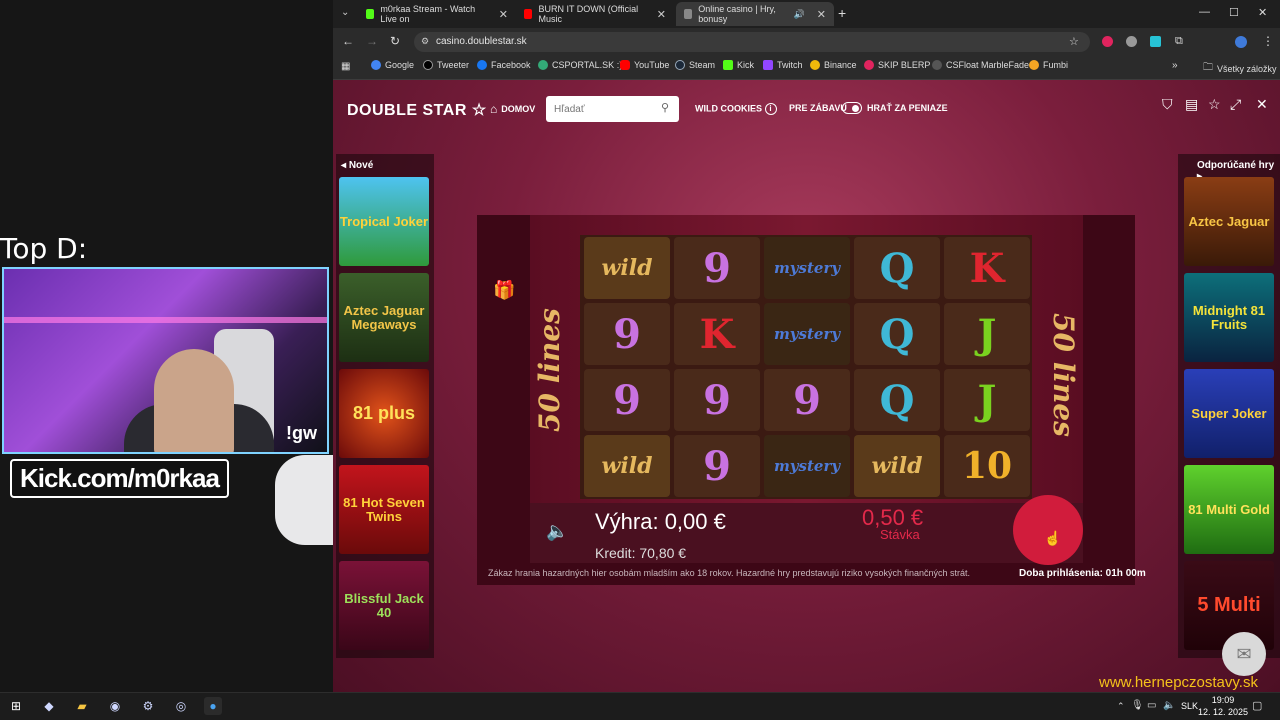 Image resolution: width=1280 pixels, height=720 pixels. I want to click on chat-button: ✉, so click(1244, 654).